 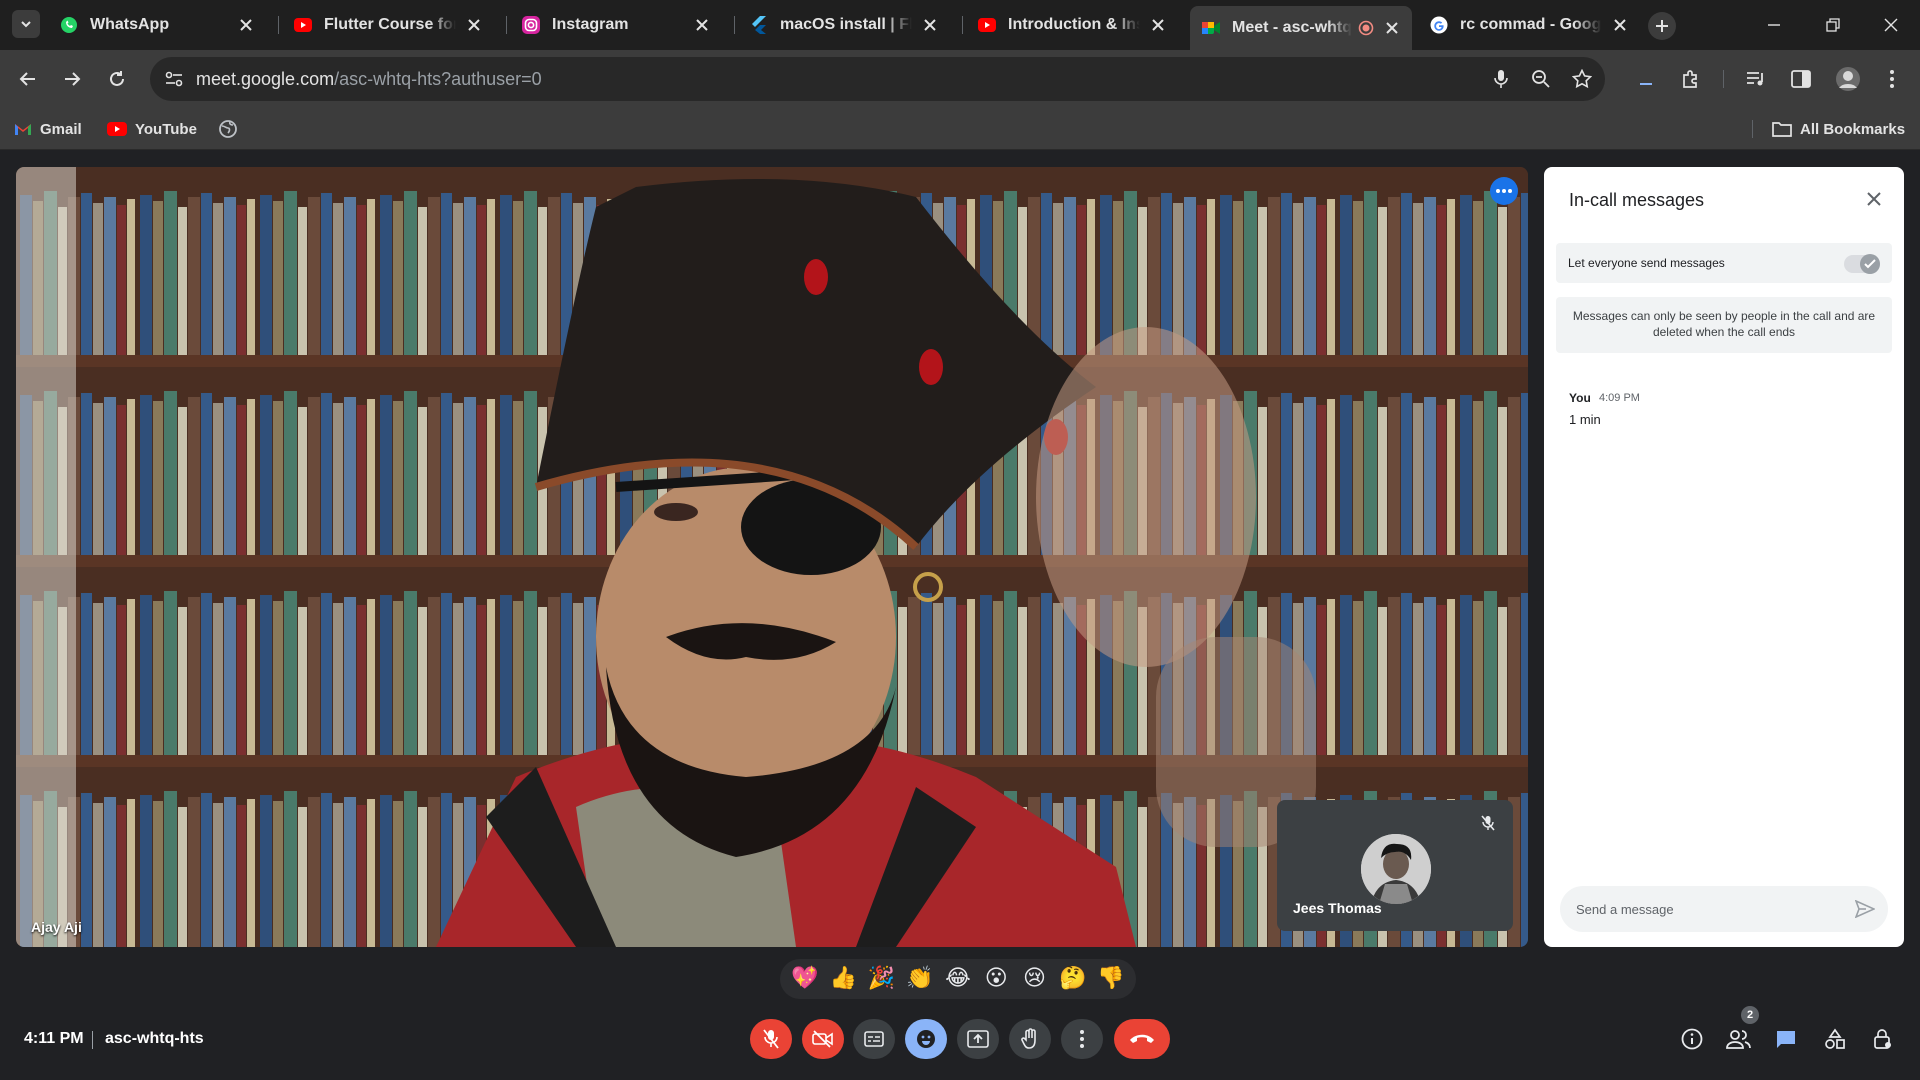 What do you see at coordinates (1801, 79) in the screenshot?
I see `side-panel-button` at bounding box center [1801, 79].